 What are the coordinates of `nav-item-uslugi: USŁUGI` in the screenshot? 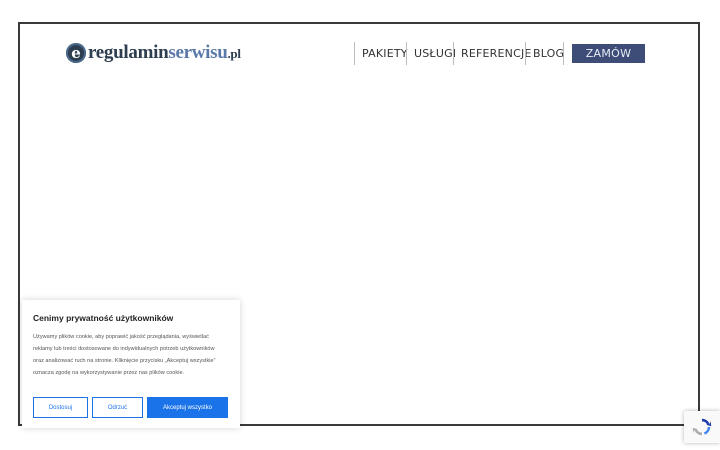 It's located at (431, 53).